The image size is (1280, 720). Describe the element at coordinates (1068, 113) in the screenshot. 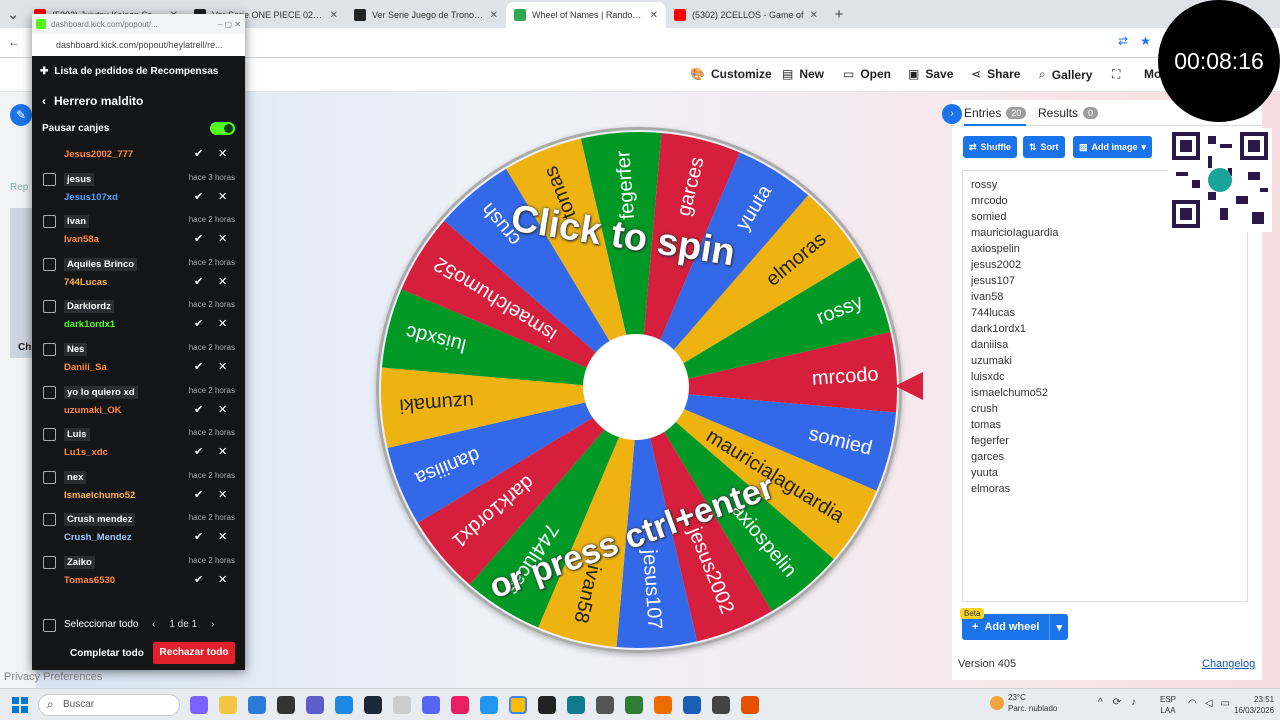

I see `tab-results: Results 0` at that location.